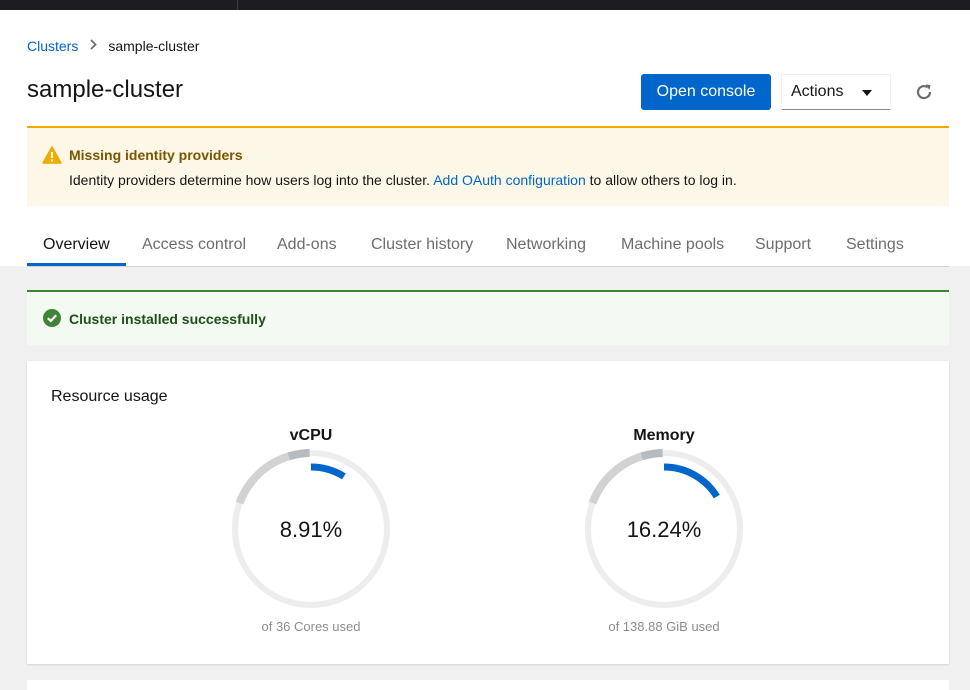 The width and height of the screenshot is (970, 690). I want to click on breadcrumb: Clusters sample-cluster, so click(113, 46).